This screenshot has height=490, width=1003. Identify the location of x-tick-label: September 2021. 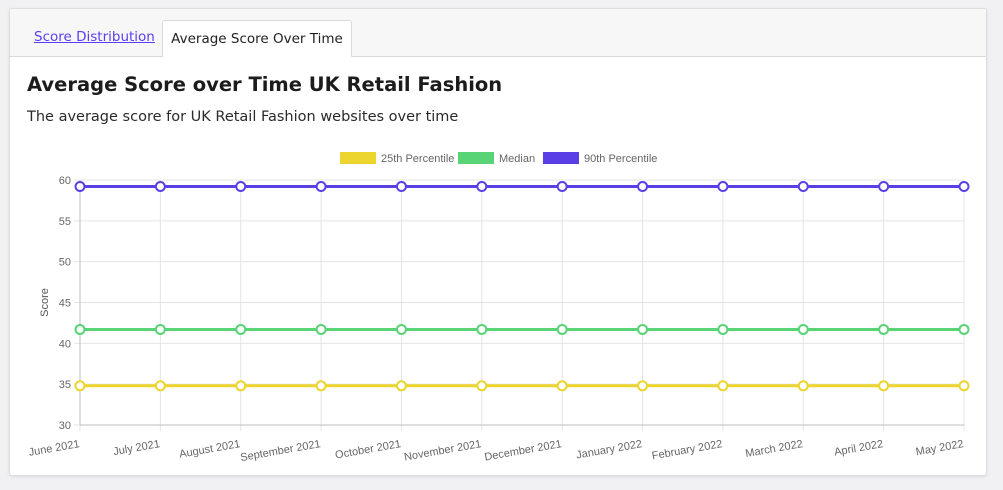
(280, 451).